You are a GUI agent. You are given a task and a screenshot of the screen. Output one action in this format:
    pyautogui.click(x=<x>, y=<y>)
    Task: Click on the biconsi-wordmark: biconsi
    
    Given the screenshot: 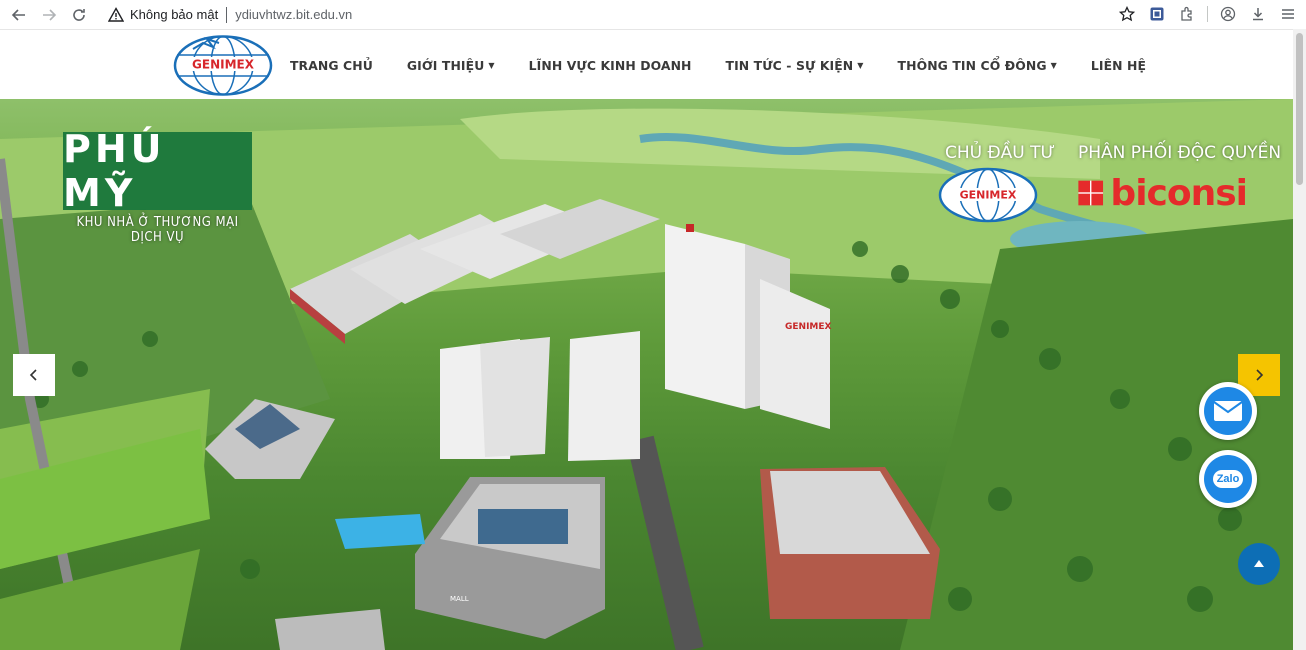 What is the action you would take?
    pyautogui.click(x=1179, y=193)
    